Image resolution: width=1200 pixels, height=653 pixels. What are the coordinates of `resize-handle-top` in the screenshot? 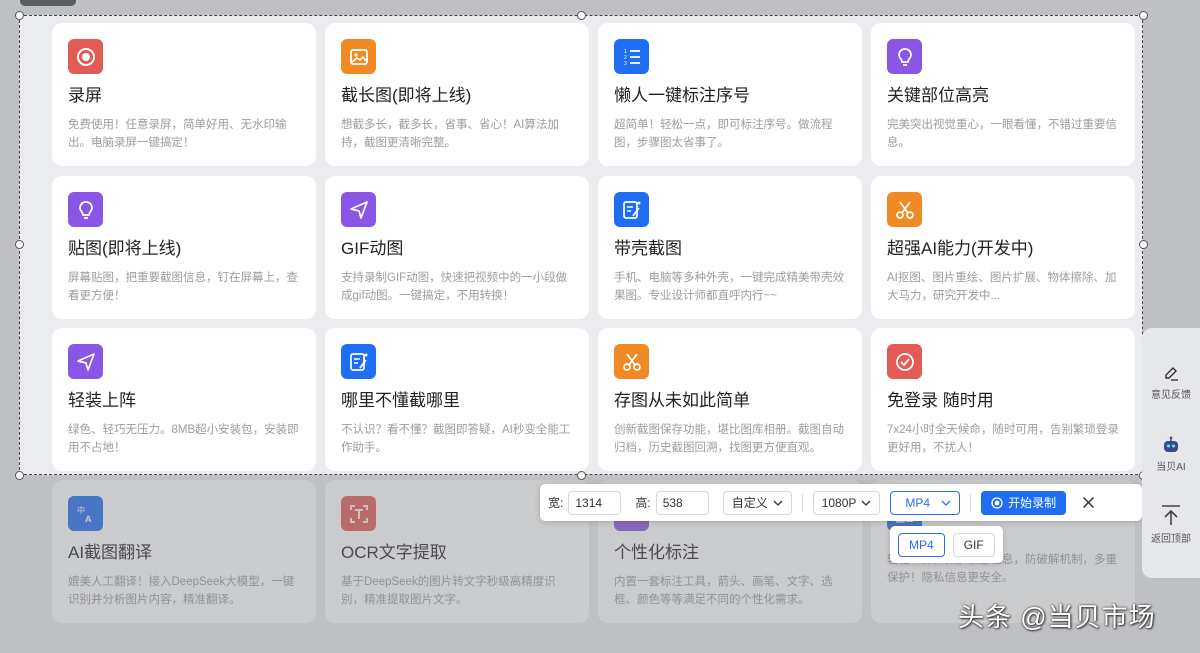 It's located at (581, 15).